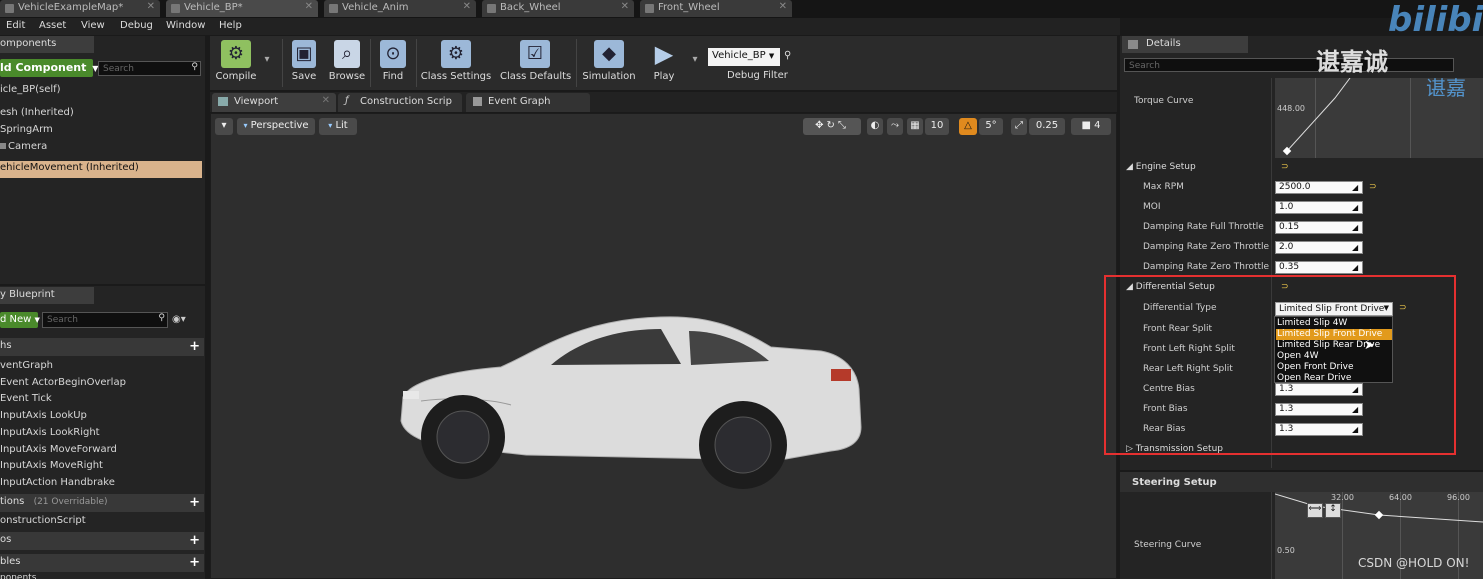 This screenshot has height=579, width=1483. What do you see at coordinates (267, 63) in the screenshot?
I see `compile-options-dropdown: ▾` at bounding box center [267, 63].